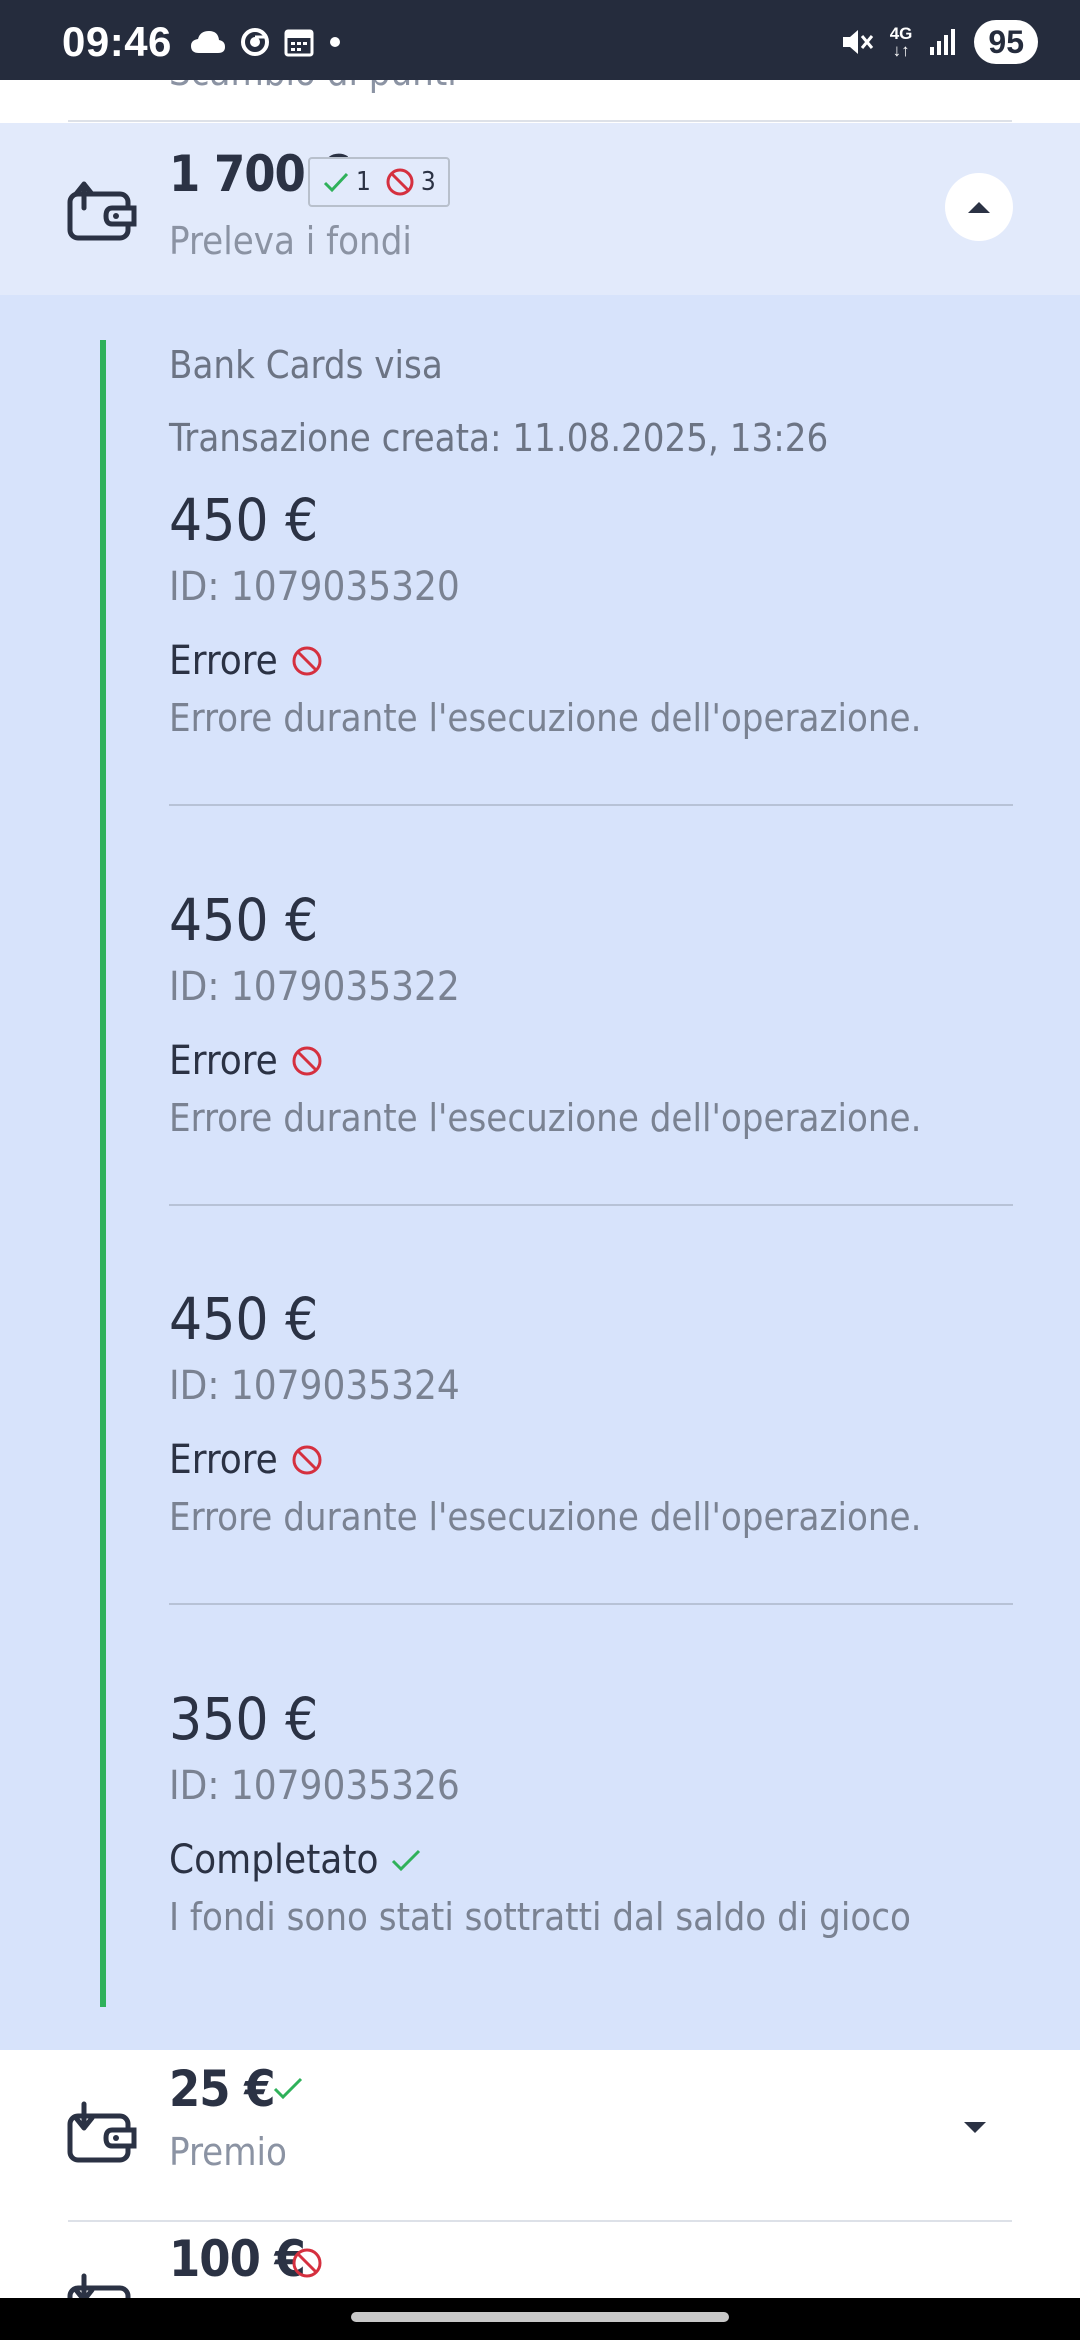 This screenshot has width=1080, height=2340. What do you see at coordinates (540, 209) in the screenshot?
I see `group-header: 1 700 € 1 3 Preleva i fondi` at bounding box center [540, 209].